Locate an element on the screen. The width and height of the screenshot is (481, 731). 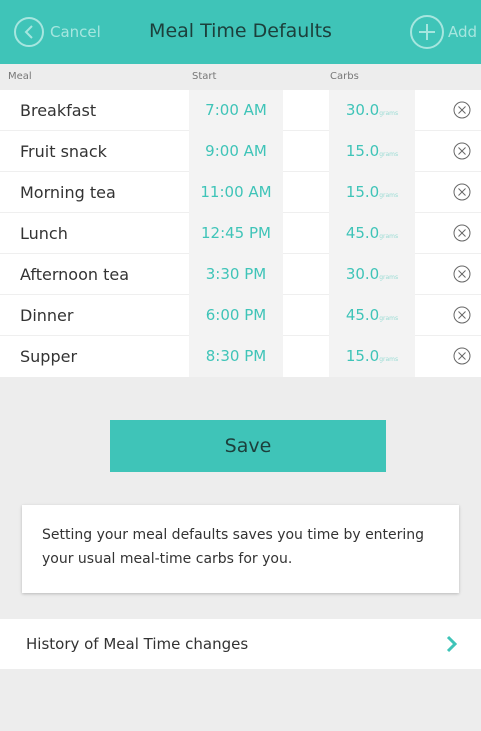
meal-name: Dinner is located at coordinates (102, 315).